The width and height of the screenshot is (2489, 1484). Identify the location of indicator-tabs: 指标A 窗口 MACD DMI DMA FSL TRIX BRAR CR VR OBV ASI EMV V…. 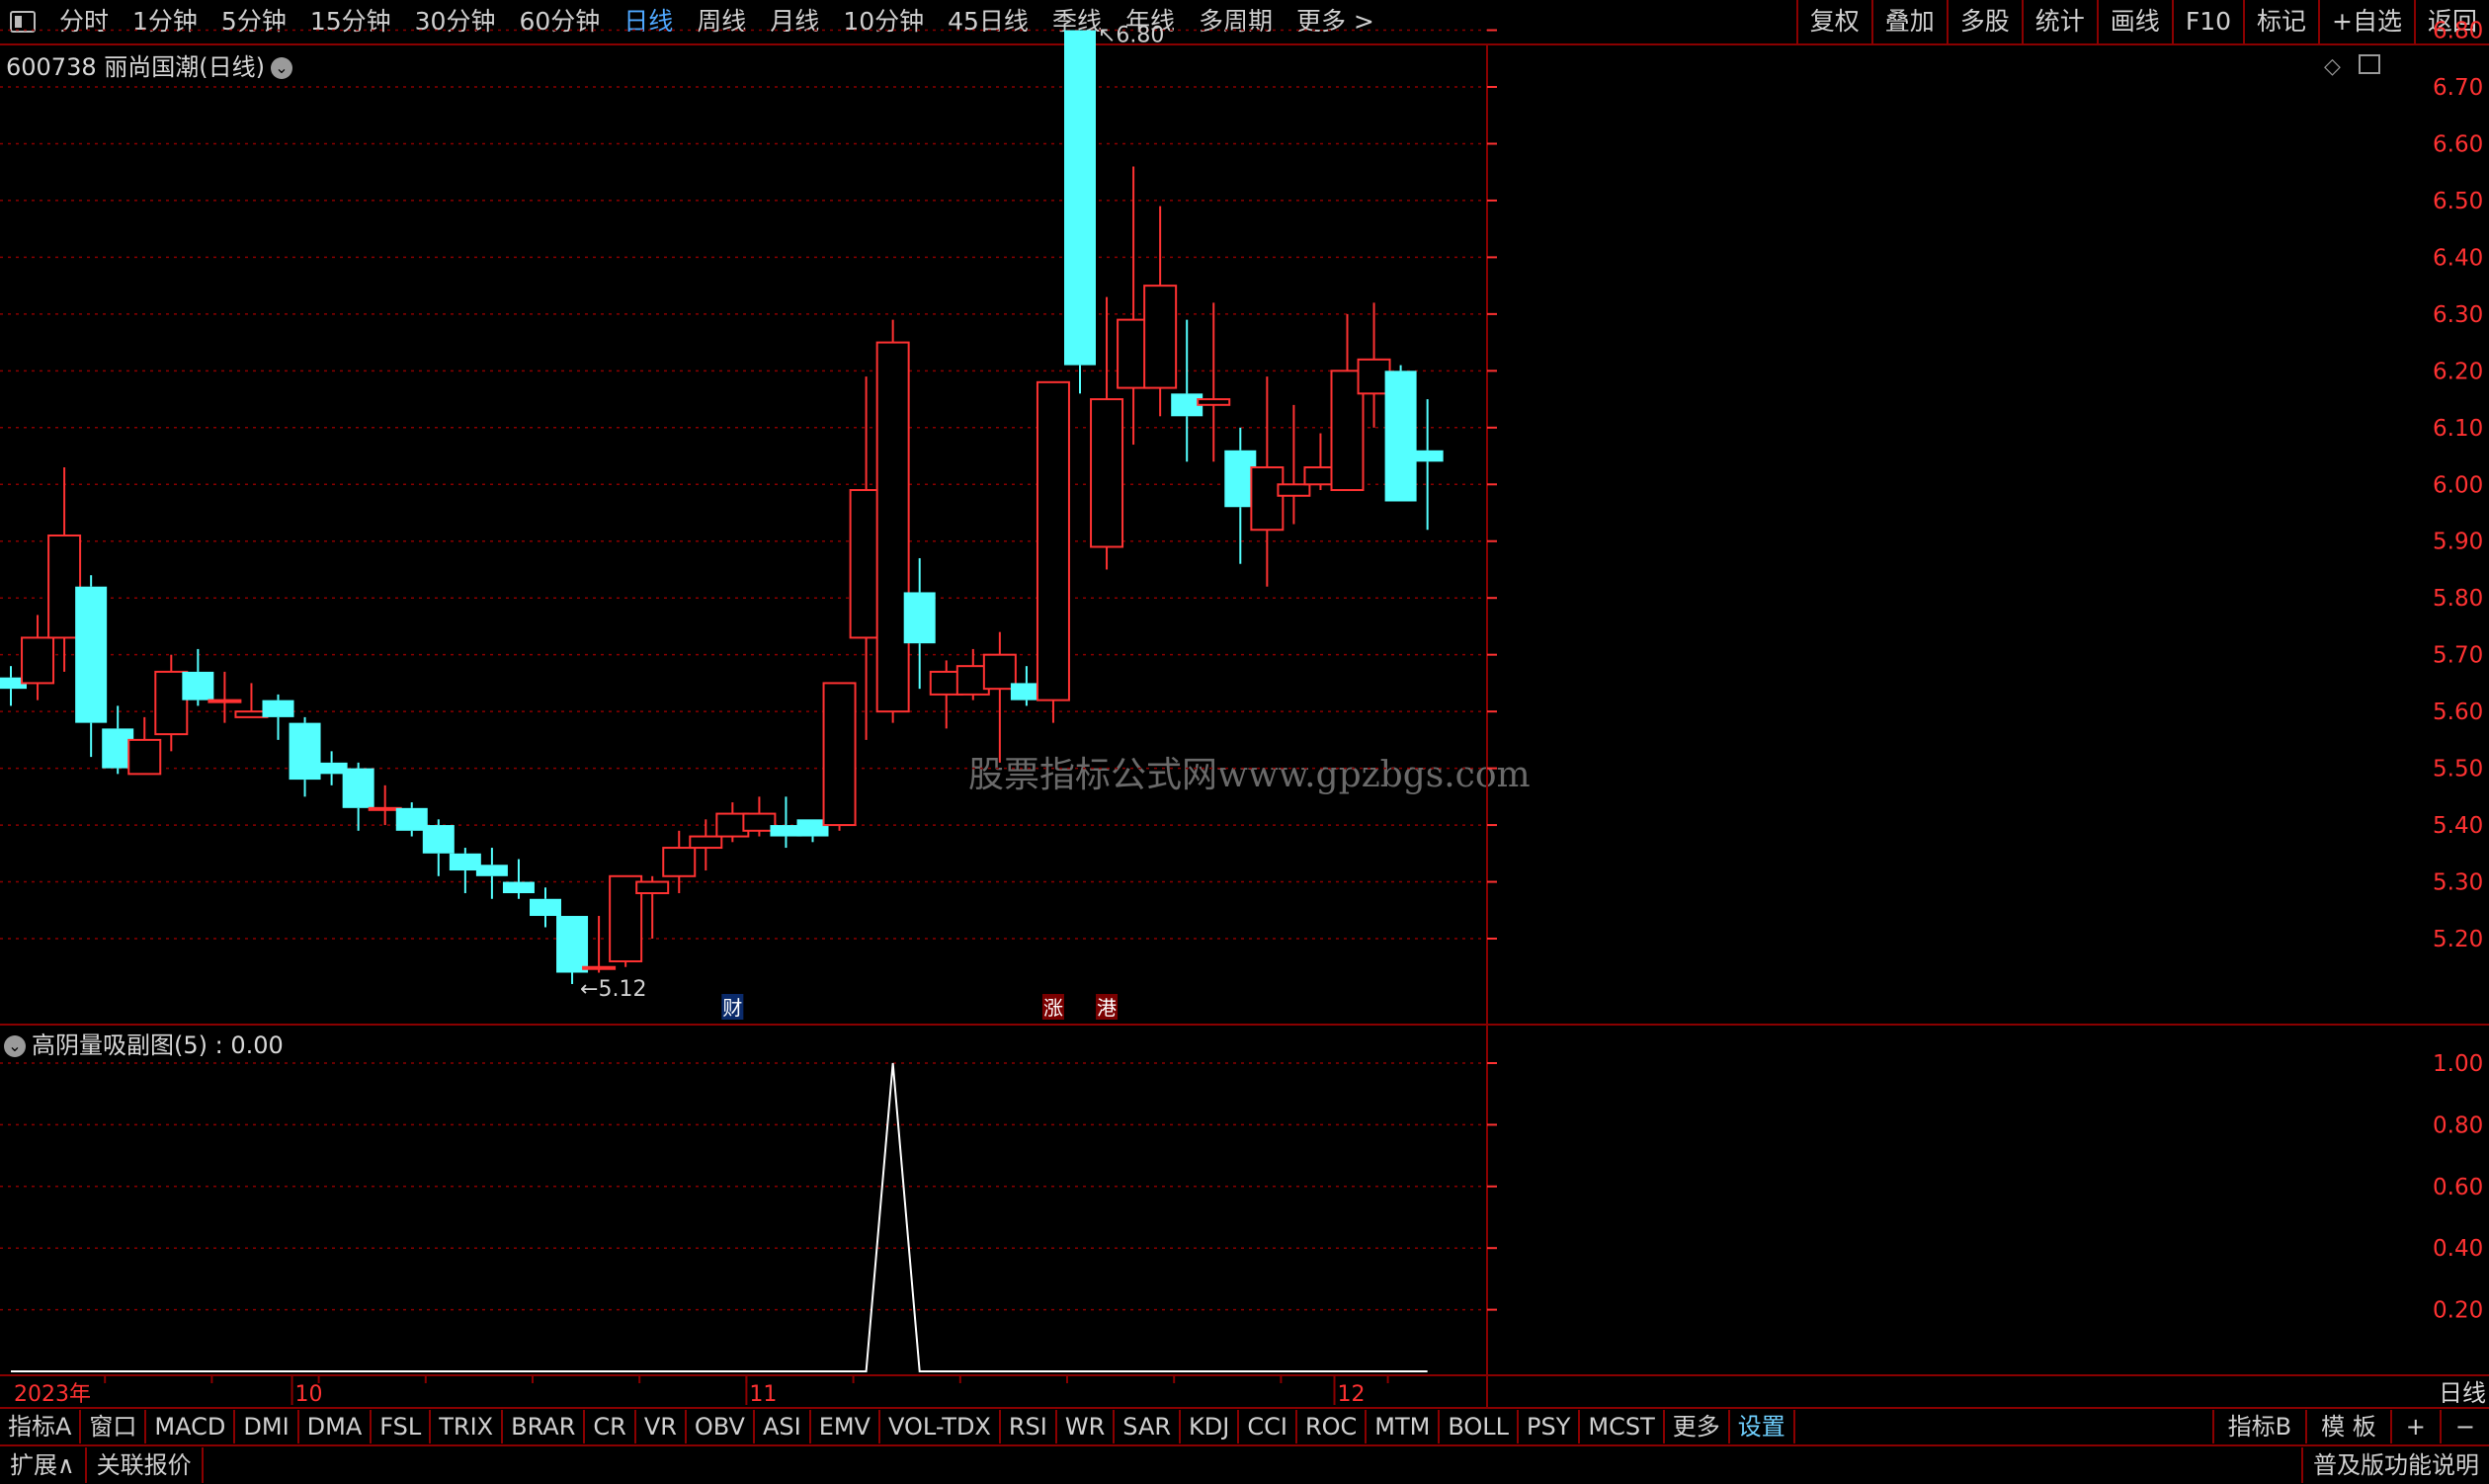
(898, 1426).